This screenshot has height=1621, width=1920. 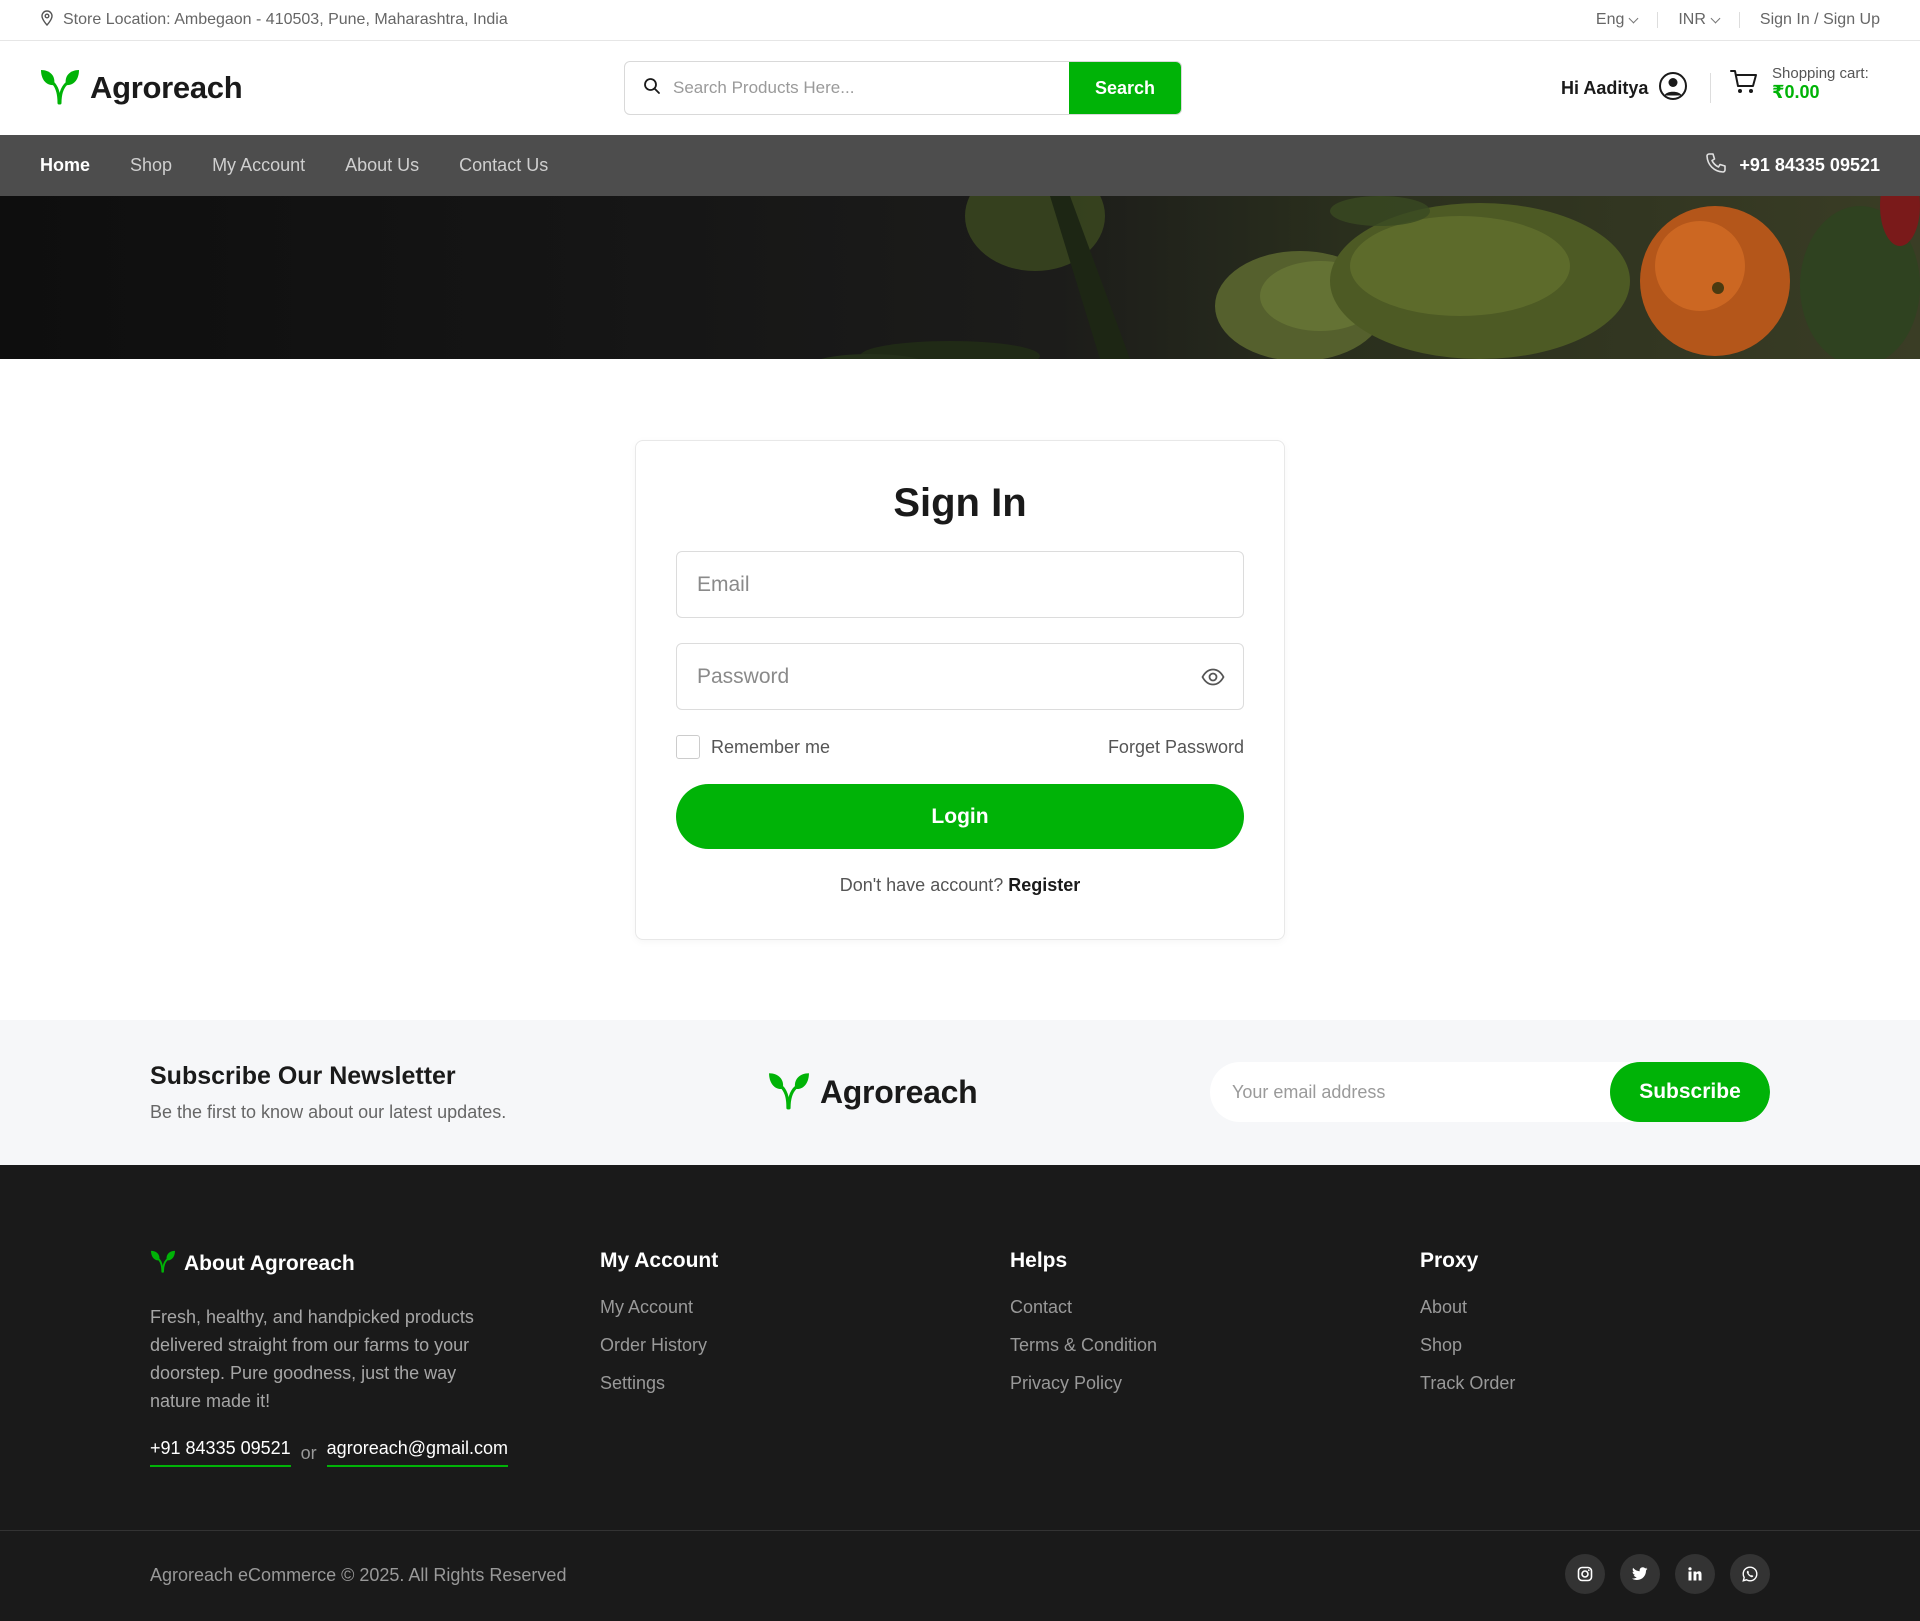 What do you see at coordinates (220, 1452) in the screenshot?
I see `footer-phone-link: +91 84335 09521` at bounding box center [220, 1452].